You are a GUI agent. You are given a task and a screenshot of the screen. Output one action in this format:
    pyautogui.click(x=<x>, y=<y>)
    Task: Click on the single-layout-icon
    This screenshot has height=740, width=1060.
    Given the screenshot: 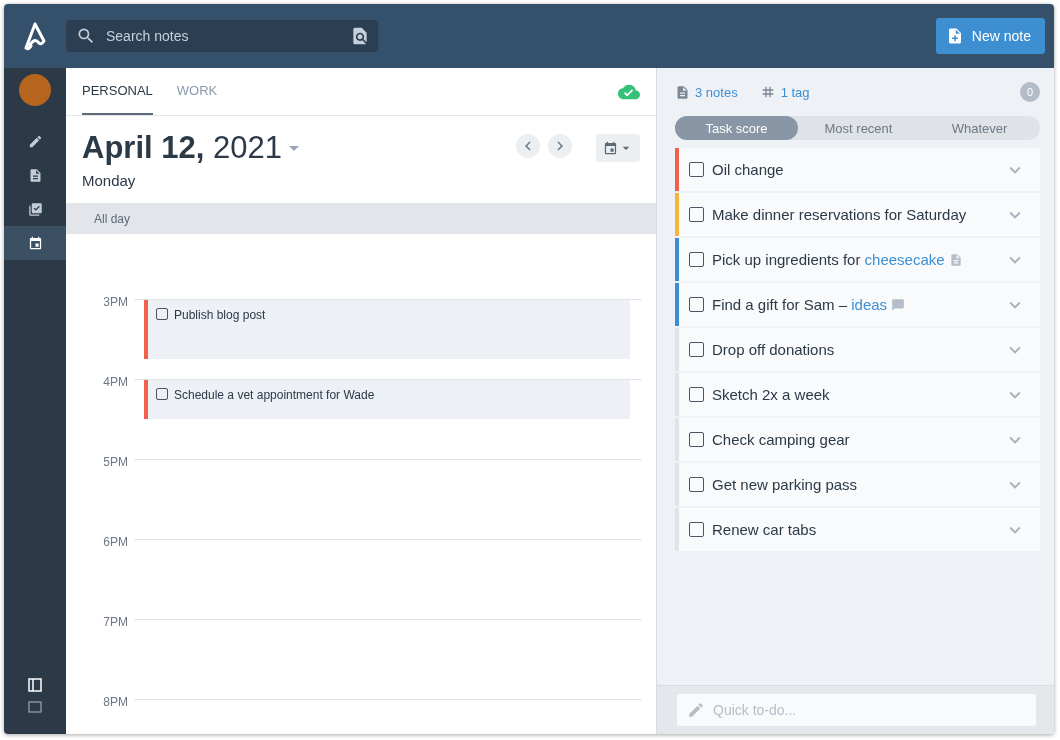 What is the action you would take?
    pyautogui.click(x=35, y=707)
    